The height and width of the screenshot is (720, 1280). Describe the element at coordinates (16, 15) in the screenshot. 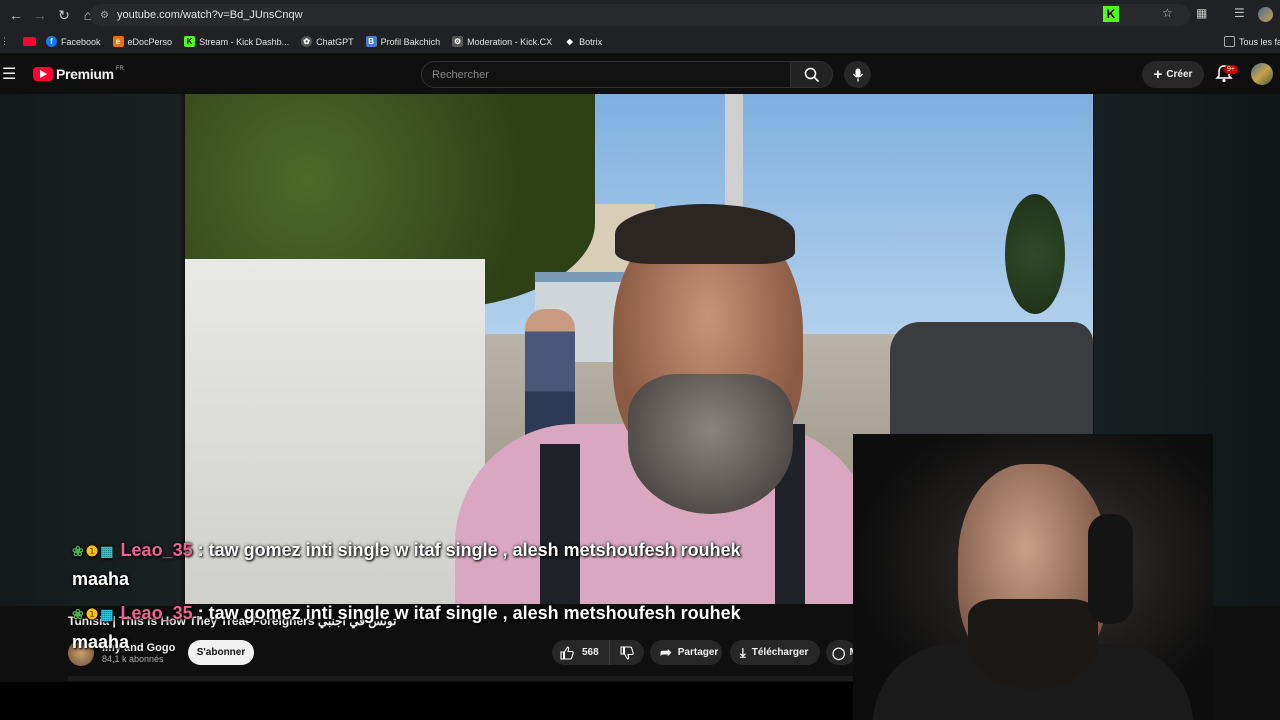

I see `back-icon: ←` at that location.